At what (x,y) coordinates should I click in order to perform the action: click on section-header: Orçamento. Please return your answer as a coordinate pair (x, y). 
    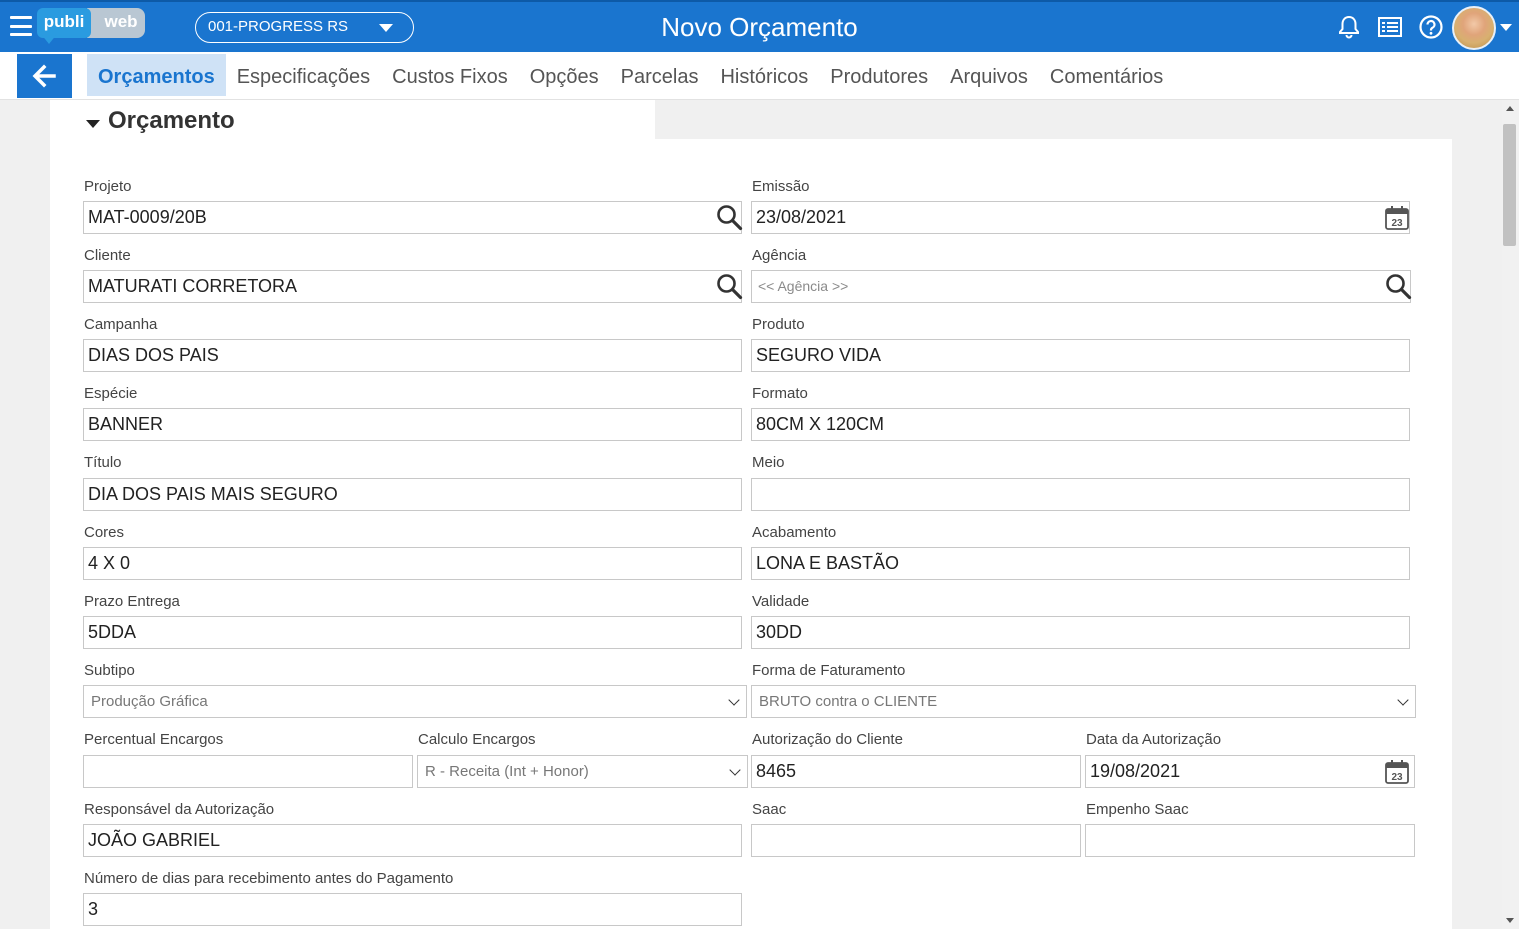
    Looking at the image, I should click on (160, 121).